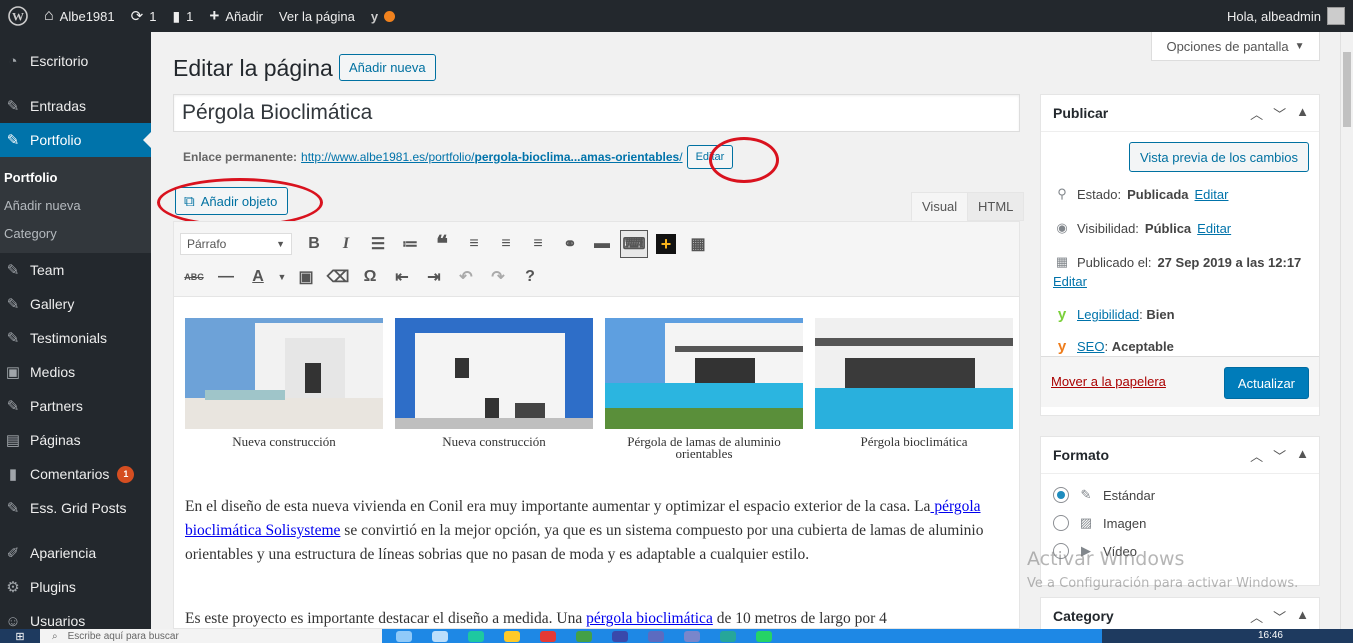  What do you see at coordinates (602, 244) in the screenshot?
I see `read-more-icon: ▬` at bounding box center [602, 244].